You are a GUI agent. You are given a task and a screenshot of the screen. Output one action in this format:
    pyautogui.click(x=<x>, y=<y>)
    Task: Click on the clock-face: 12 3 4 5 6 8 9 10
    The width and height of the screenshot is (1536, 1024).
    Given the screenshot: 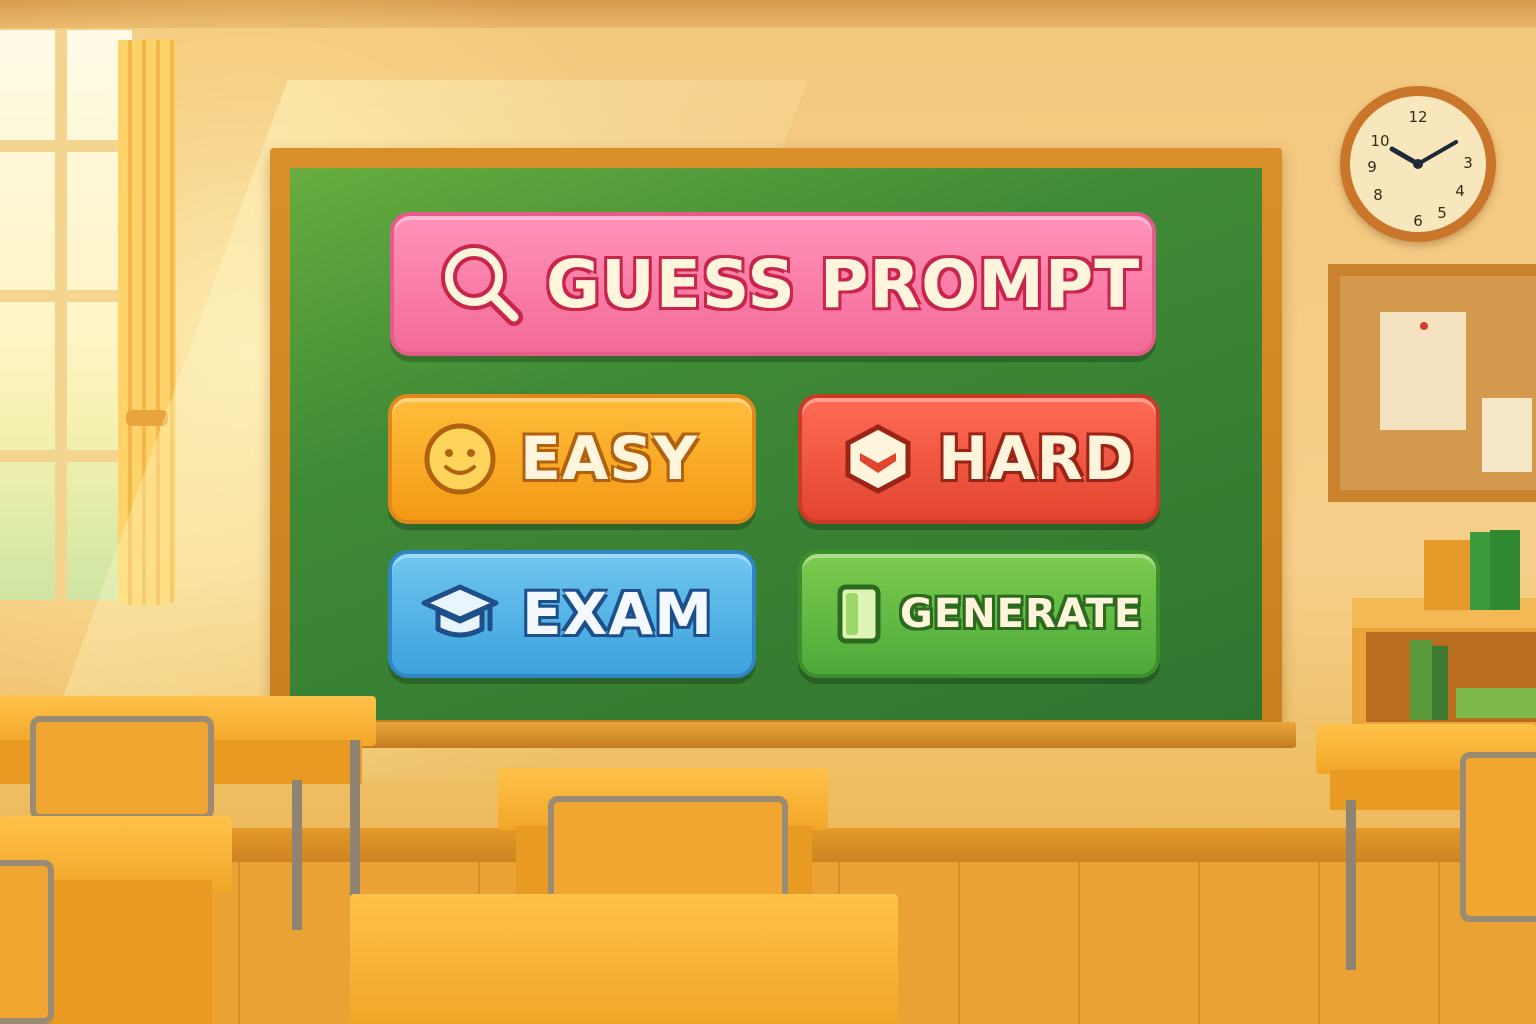 What is the action you would take?
    pyautogui.click(x=1418, y=164)
    